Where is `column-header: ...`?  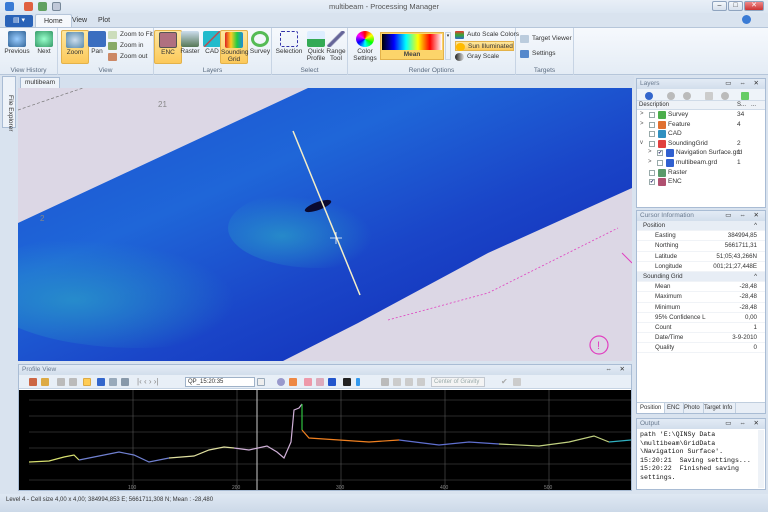
column-header: ... is located at coordinates (753, 105).